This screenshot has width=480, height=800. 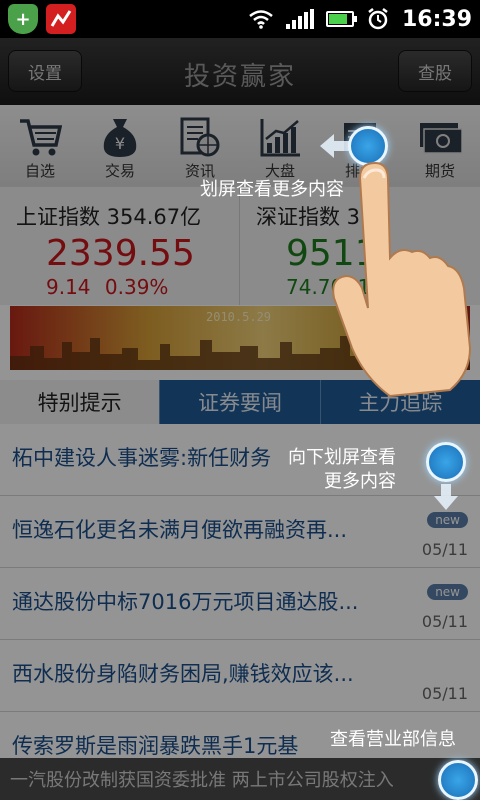 I want to click on alarm-icon, so click(x=378, y=19).